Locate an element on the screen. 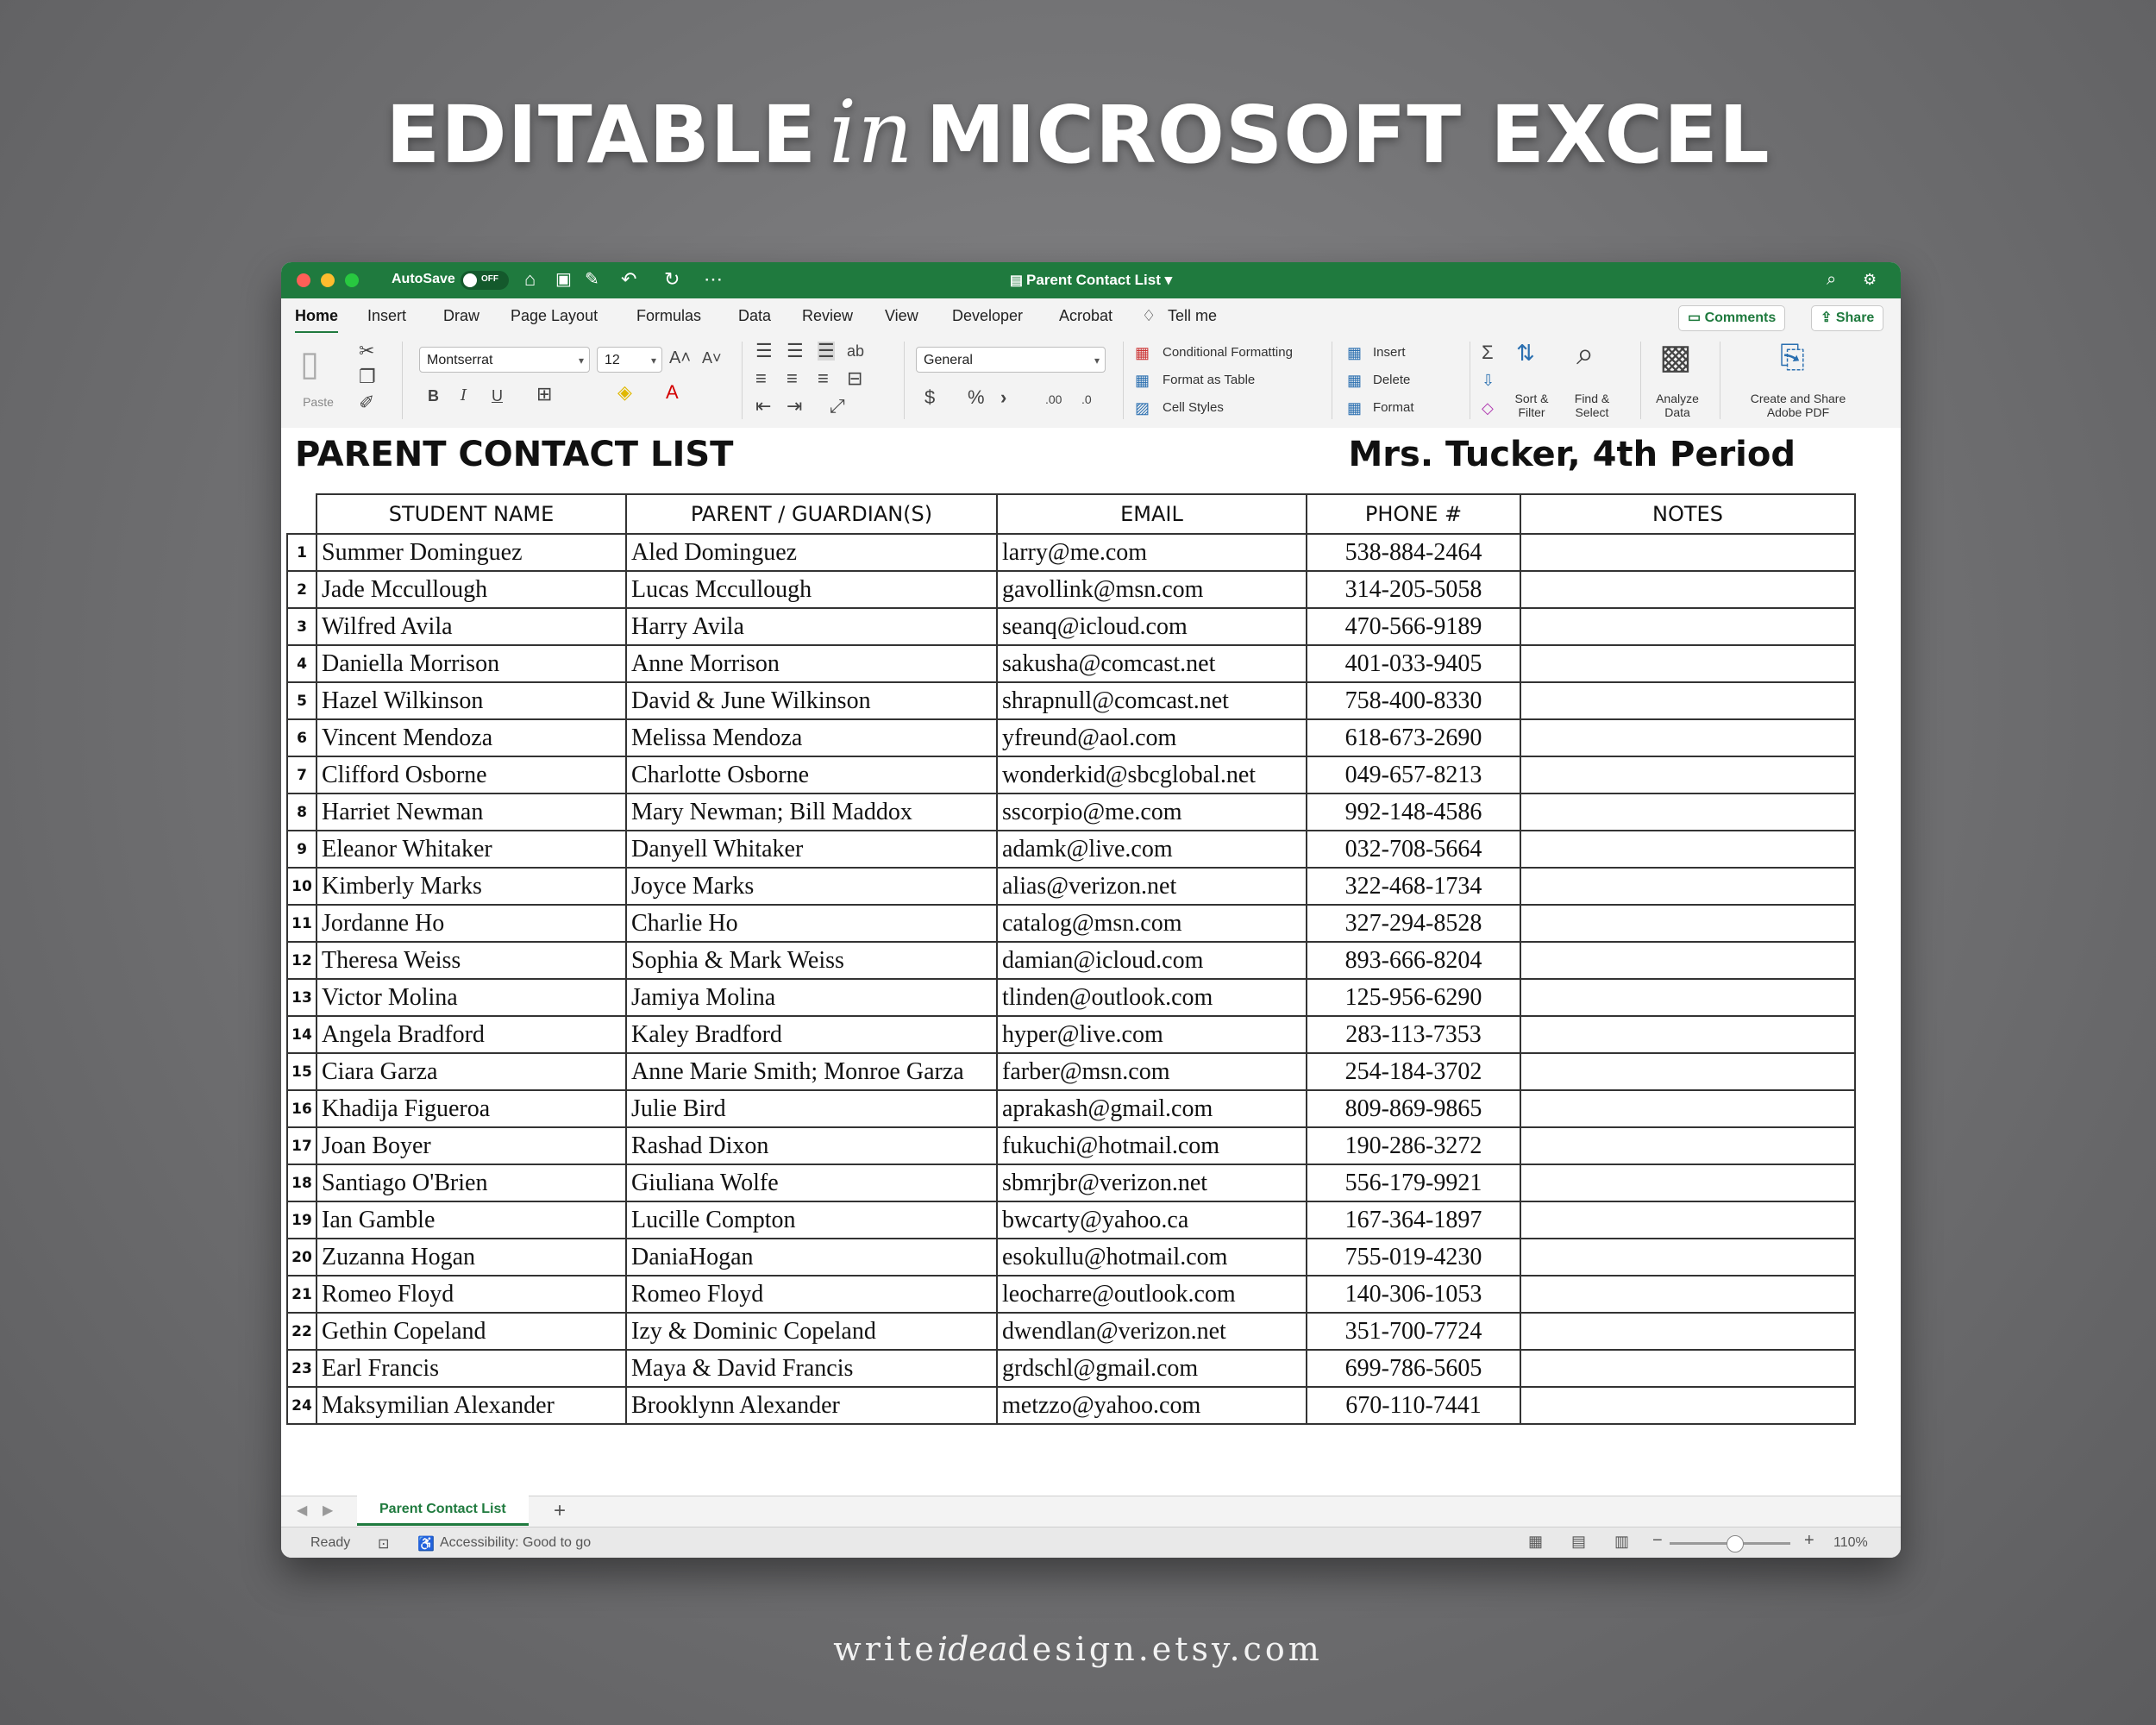 The image size is (2156, 1725). cell-student-name: Summer Dominguez is located at coordinates (471, 552).